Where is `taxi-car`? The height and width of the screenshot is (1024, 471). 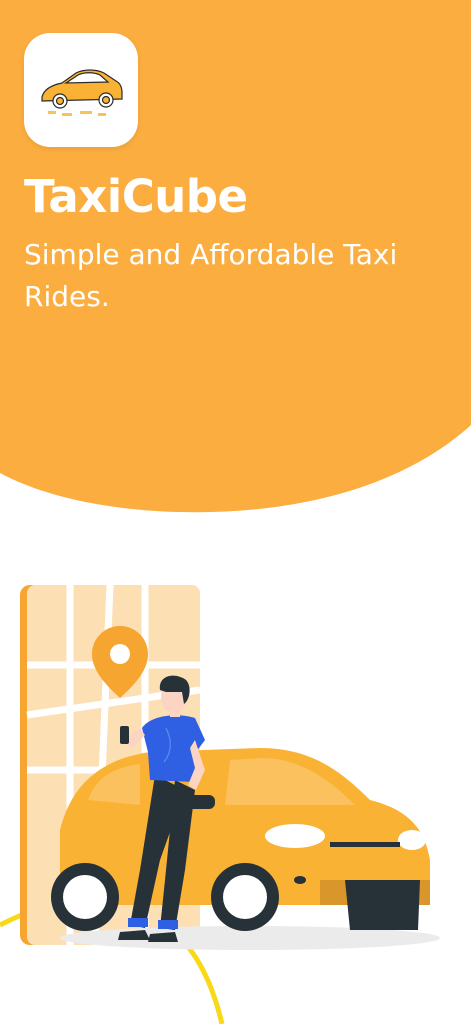 taxi-car is located at coordinates (240, 839).